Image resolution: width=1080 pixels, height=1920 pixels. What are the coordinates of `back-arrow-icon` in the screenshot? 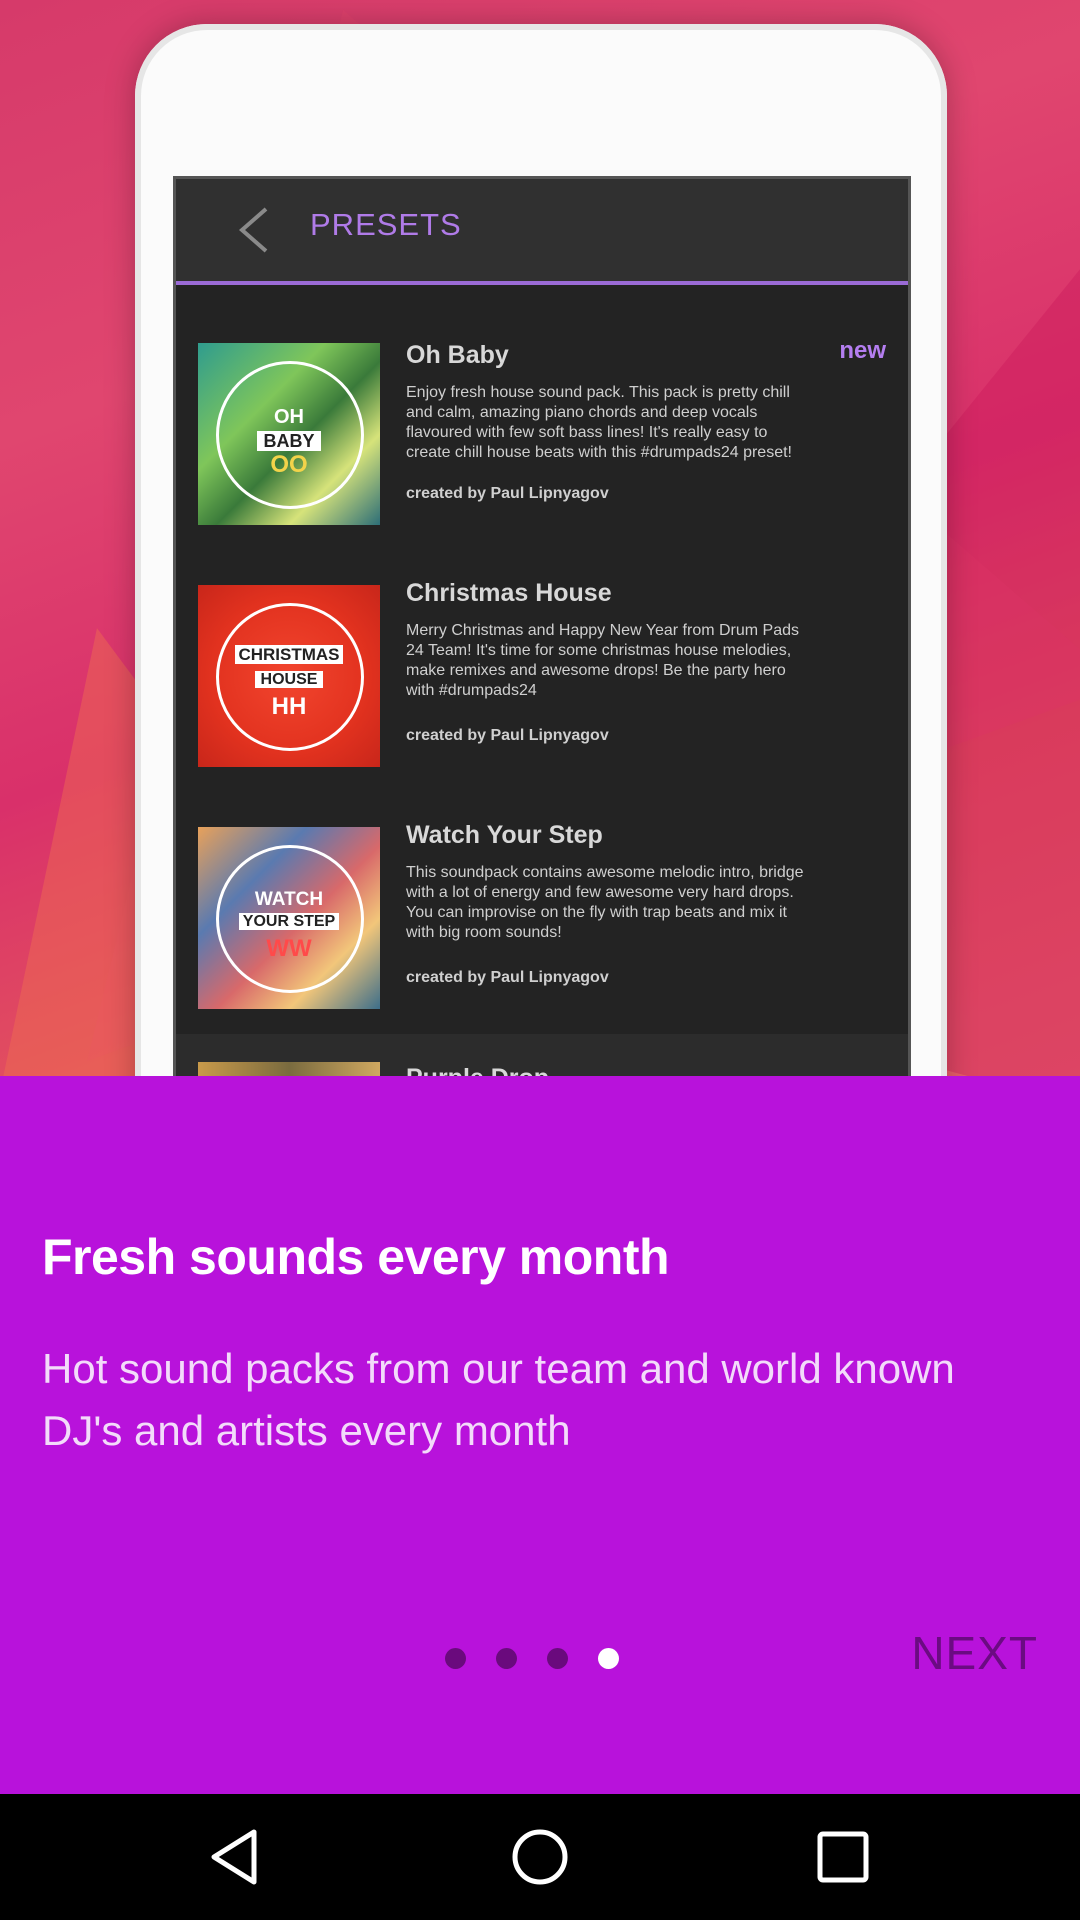 It's located at (253, 230).